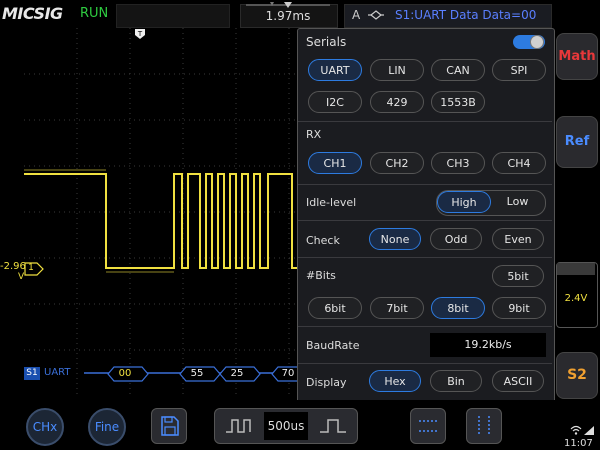  Describe the element at coordinates (237, 373) in the screenshot. I see `decoded-byte: 25` at that location.